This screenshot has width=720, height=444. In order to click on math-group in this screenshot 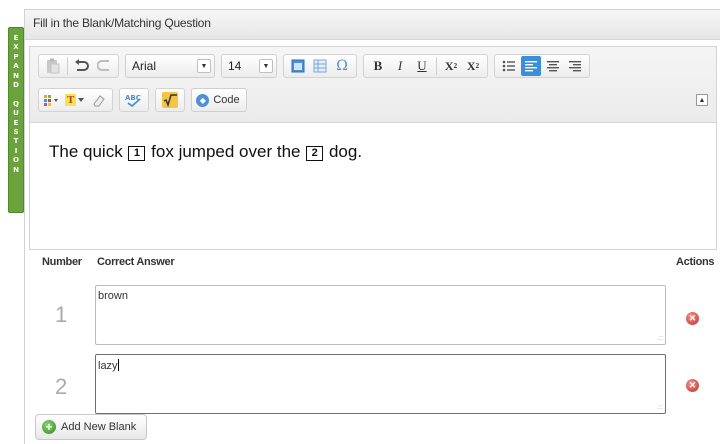, I will do `click(170, 100)`.